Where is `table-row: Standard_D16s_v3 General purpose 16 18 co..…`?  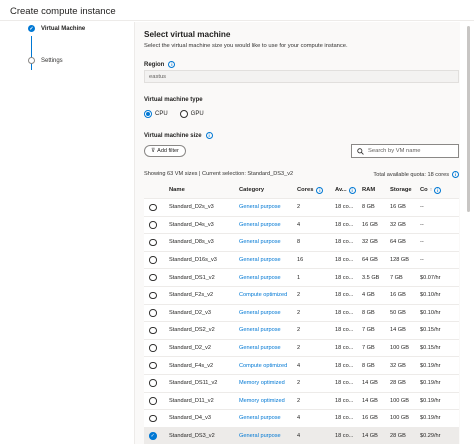
table-row: Standard_D16s_v3 General purpose 16 18 co..… is located at coordinates (301, 260).